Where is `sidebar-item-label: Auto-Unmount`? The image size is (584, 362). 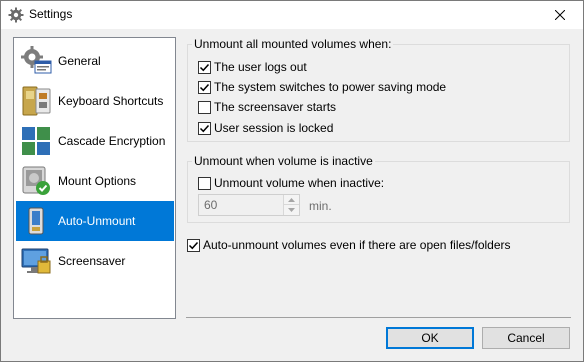 sidebar-item-label: Auto-Unmount is located at coordinates (97, 221).